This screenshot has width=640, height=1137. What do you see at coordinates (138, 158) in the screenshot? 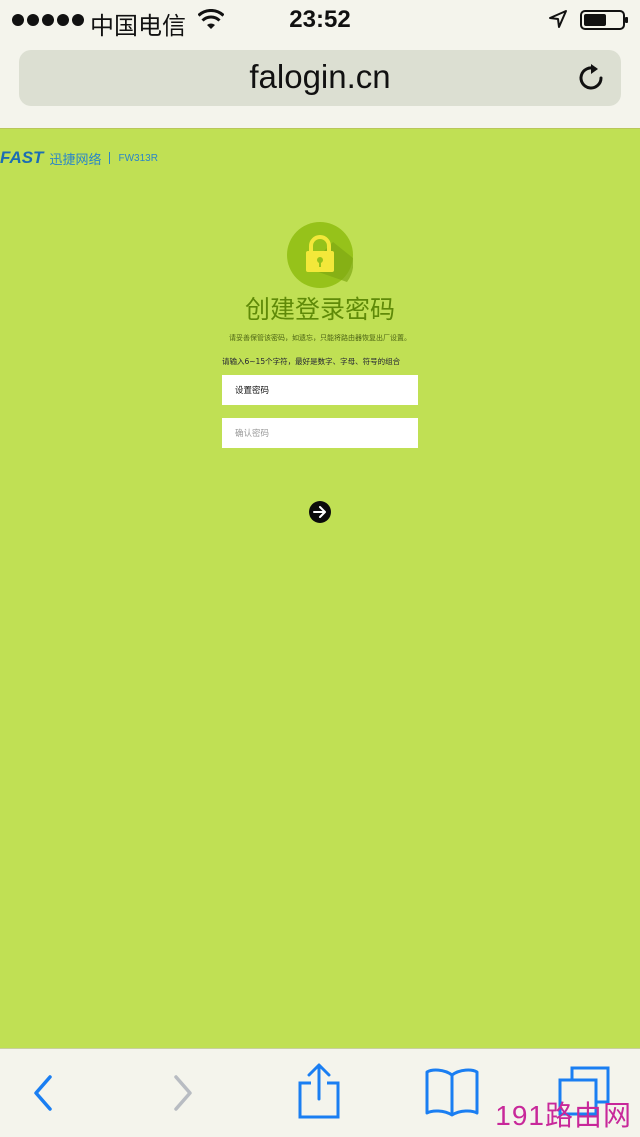
I see `model-number: FW313R` at bounding box center [138, 158].